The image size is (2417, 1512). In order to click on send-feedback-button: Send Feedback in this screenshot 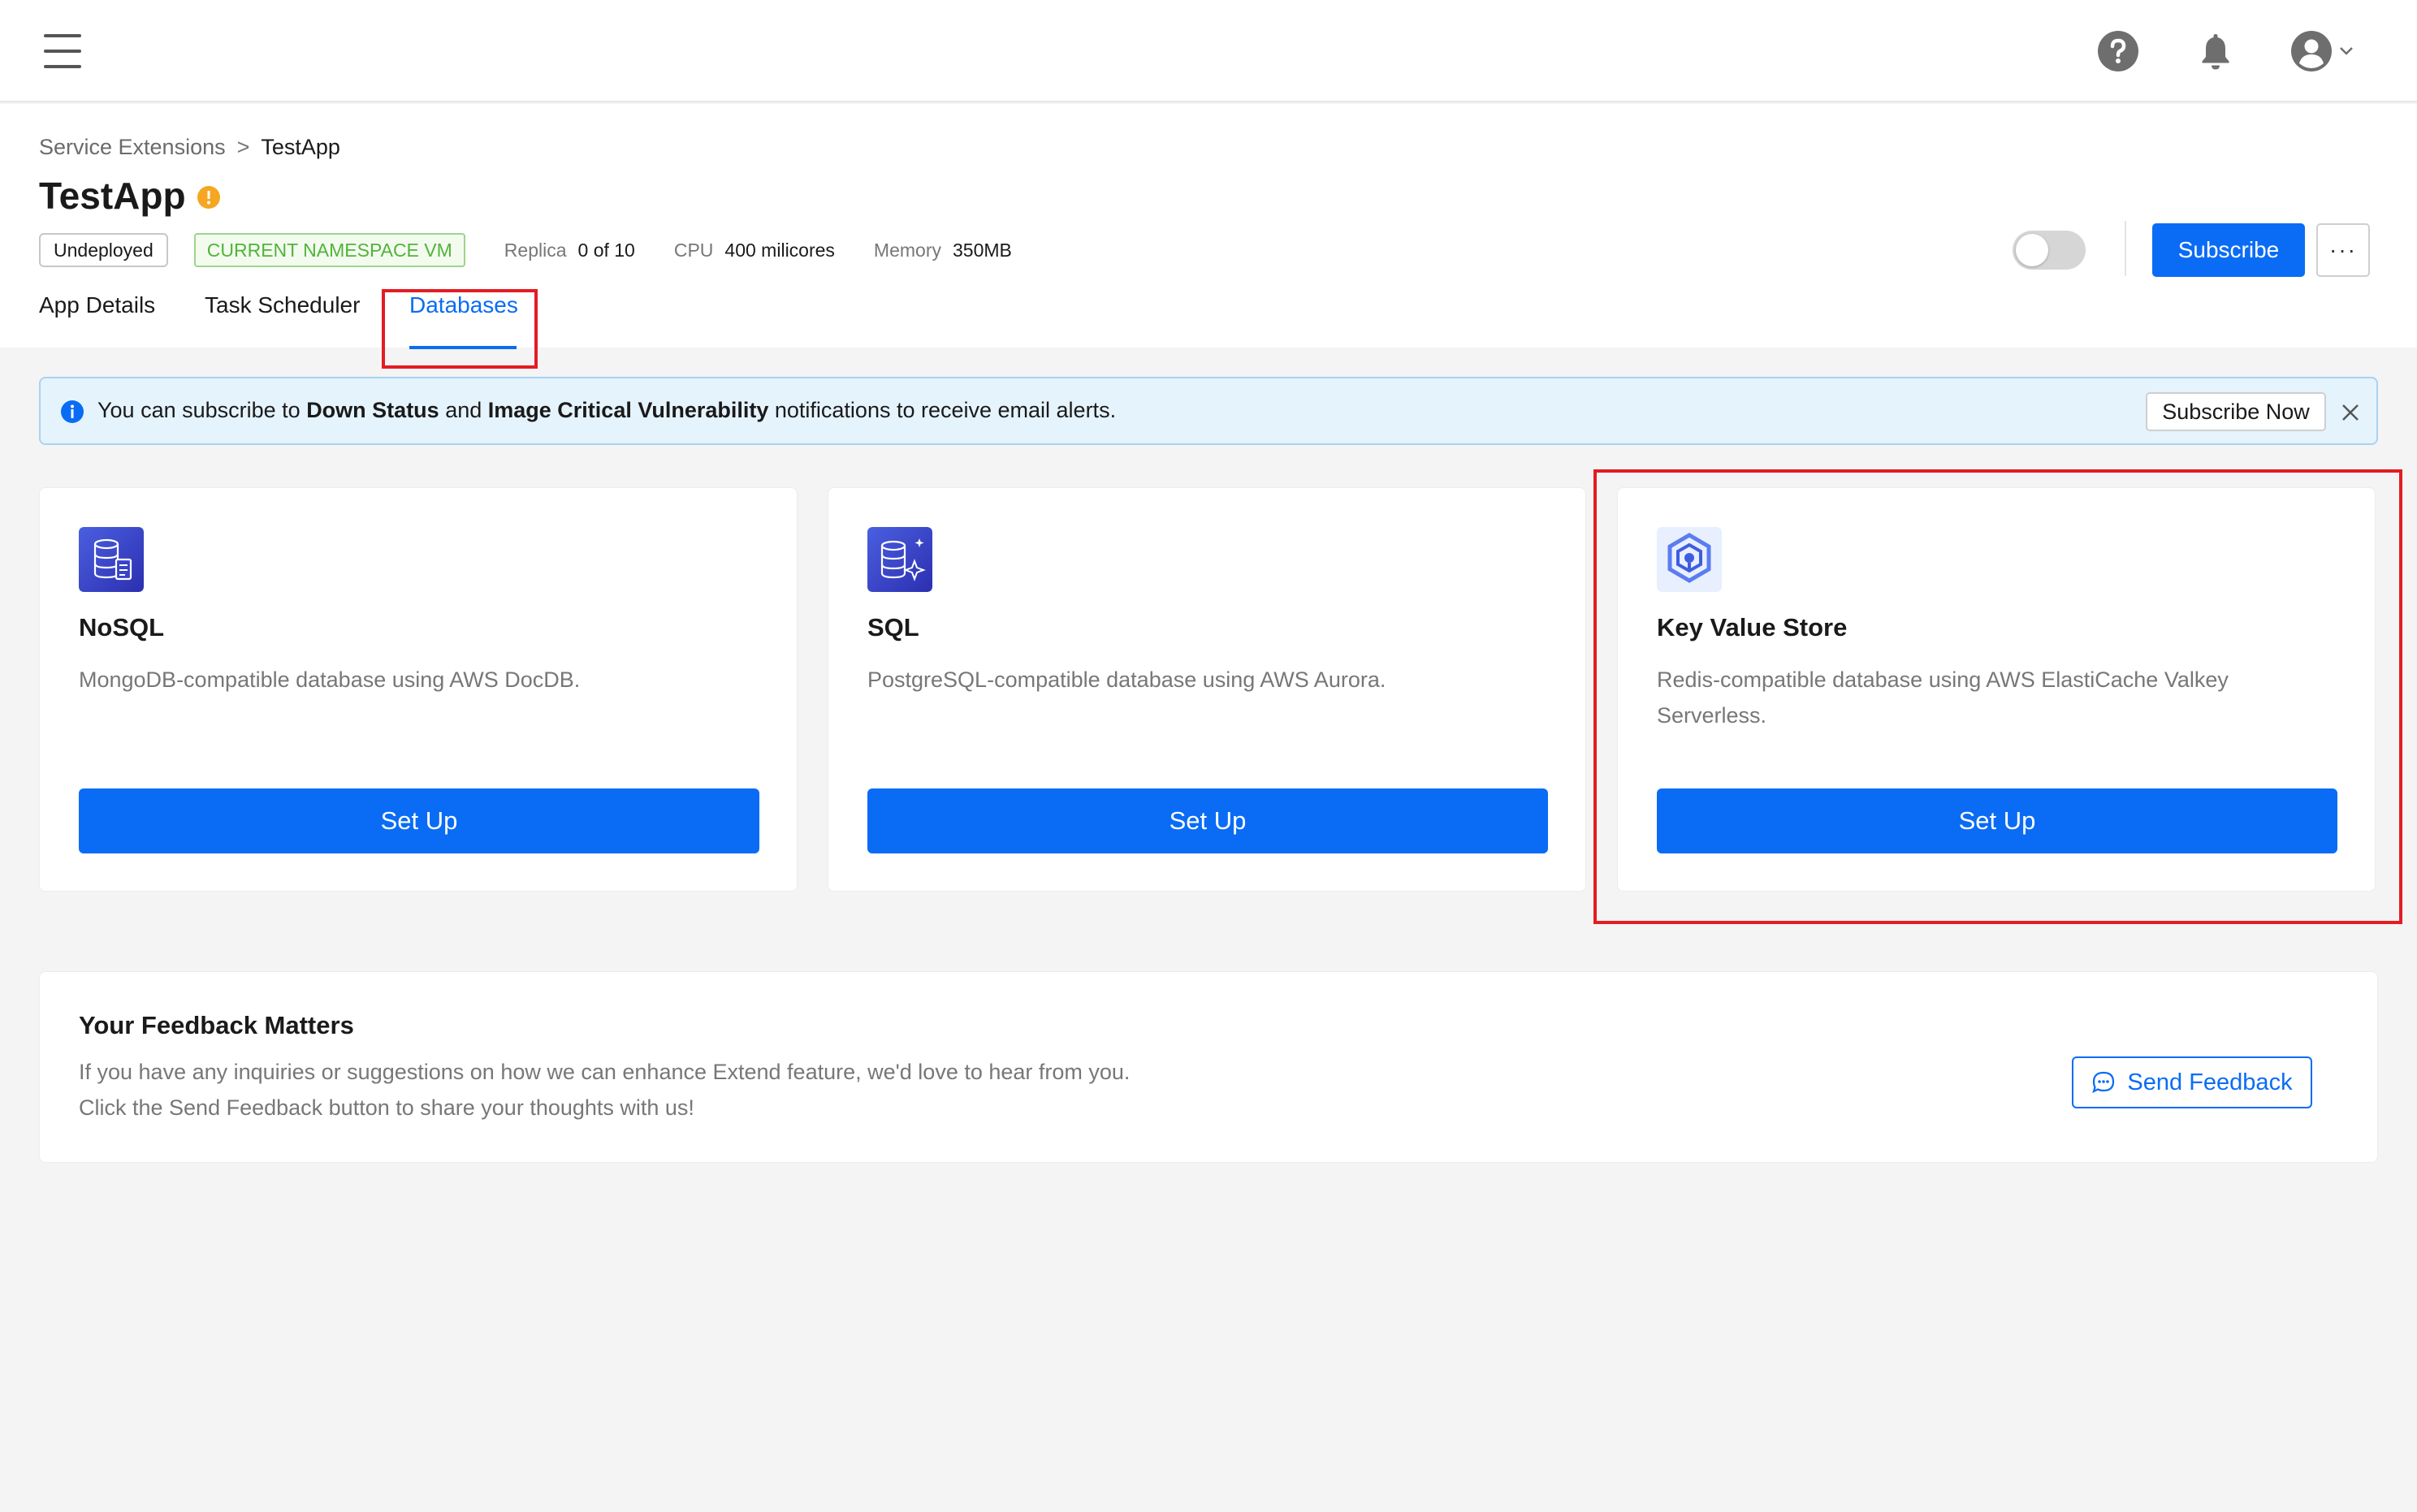, I will do `click(2192, 1082)`.